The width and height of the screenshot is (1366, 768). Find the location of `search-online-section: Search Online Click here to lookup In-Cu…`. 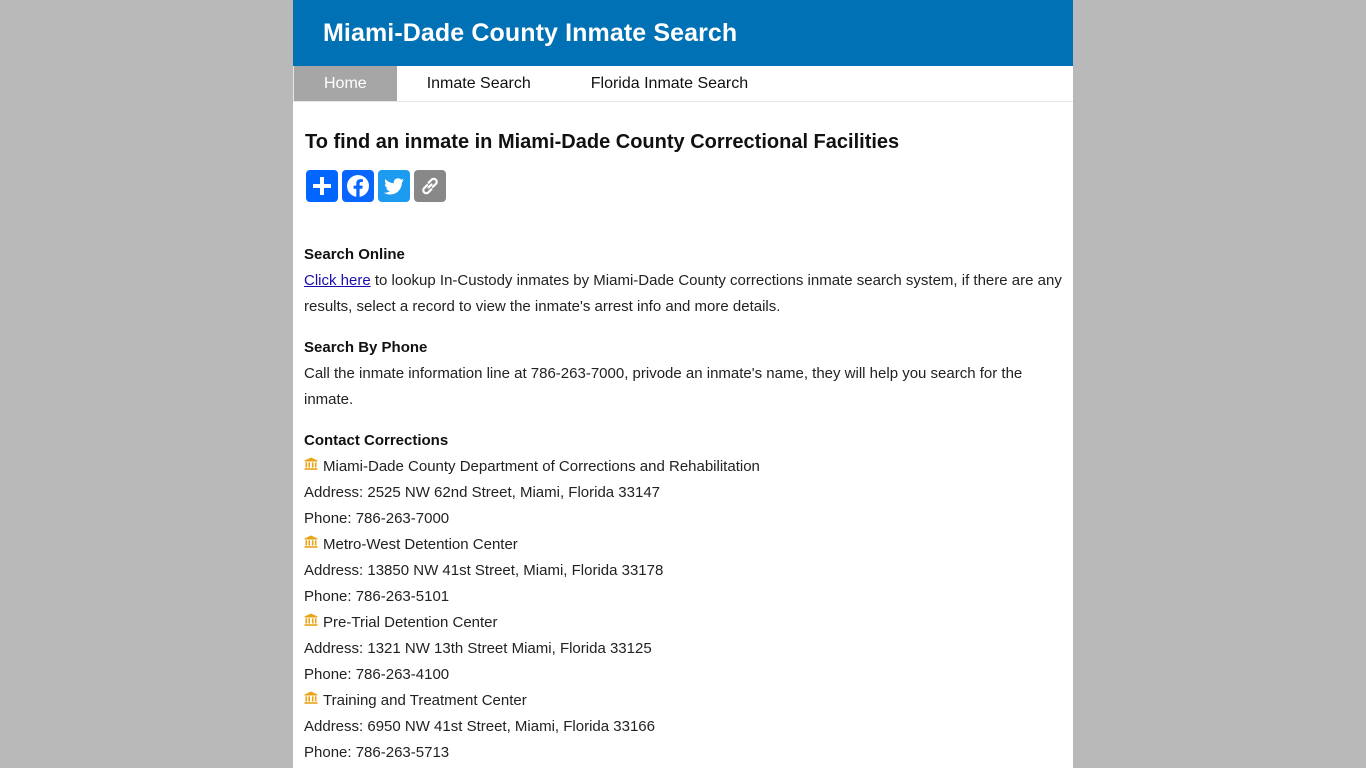

search-online-section: Search Online Click here to lookup In-Cu… is located at coordinates (683, 281).